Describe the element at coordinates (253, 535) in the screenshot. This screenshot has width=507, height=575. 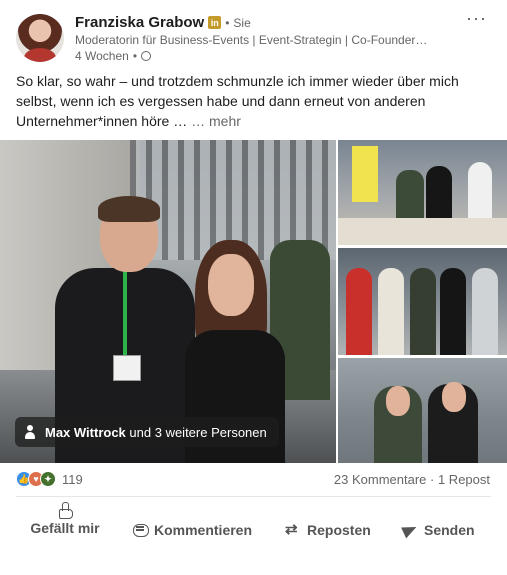
I see `action-bar: Gefällt mir Kommentieren Reposten Senden` at that location.